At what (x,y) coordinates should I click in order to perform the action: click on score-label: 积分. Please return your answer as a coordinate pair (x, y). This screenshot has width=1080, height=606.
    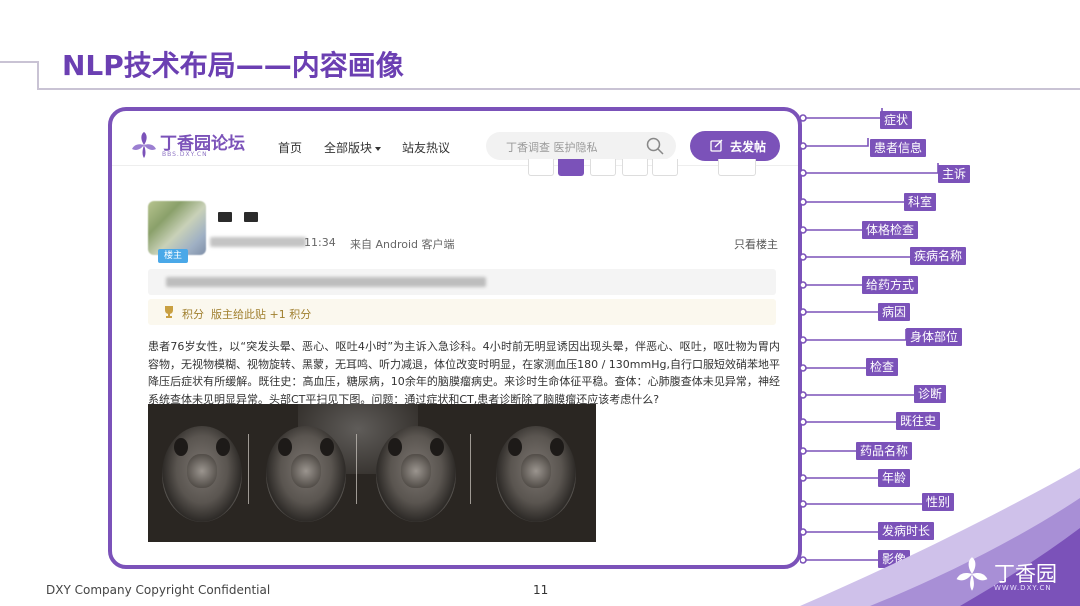
    Looking at the image, I should click on (193, 314).